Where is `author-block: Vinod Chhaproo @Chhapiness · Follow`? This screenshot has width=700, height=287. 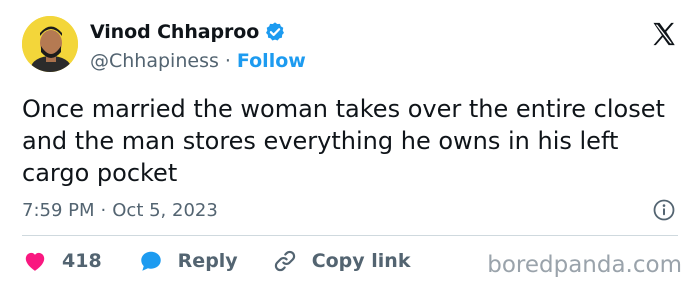
author-block: Vinod Chhaproo @Chhapiness · Follow is located at coordinates (198, 46).